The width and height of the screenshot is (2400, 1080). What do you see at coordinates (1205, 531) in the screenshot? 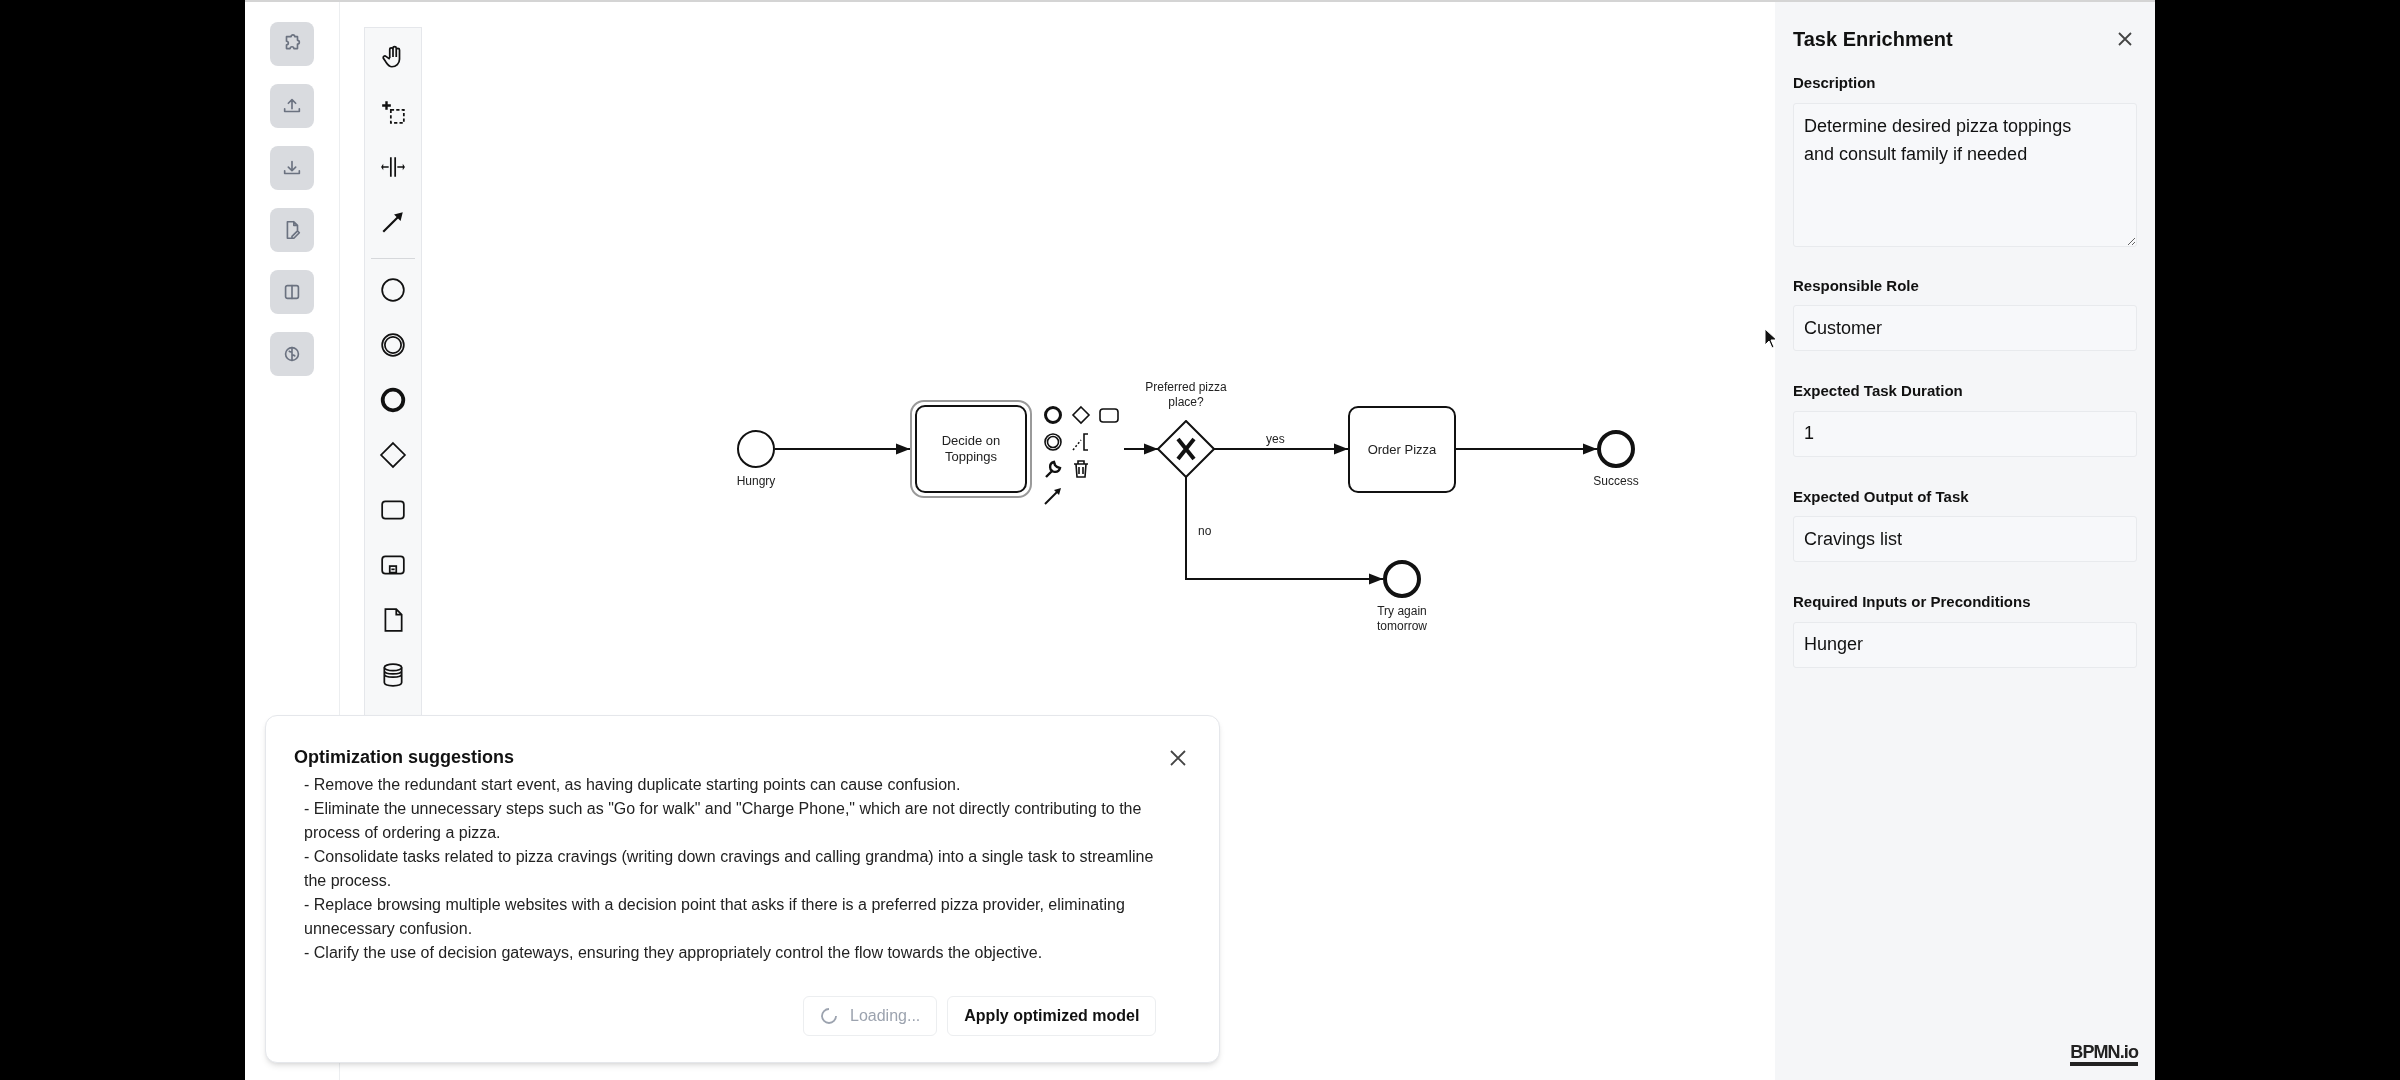
I see `flow-label: no` at bounding box center [1205, 531].